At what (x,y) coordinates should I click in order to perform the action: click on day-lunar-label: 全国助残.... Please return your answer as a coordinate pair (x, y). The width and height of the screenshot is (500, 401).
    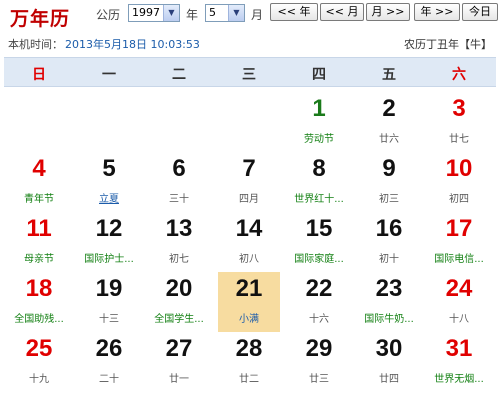
    Looking at the image, I should click on (39, 319).